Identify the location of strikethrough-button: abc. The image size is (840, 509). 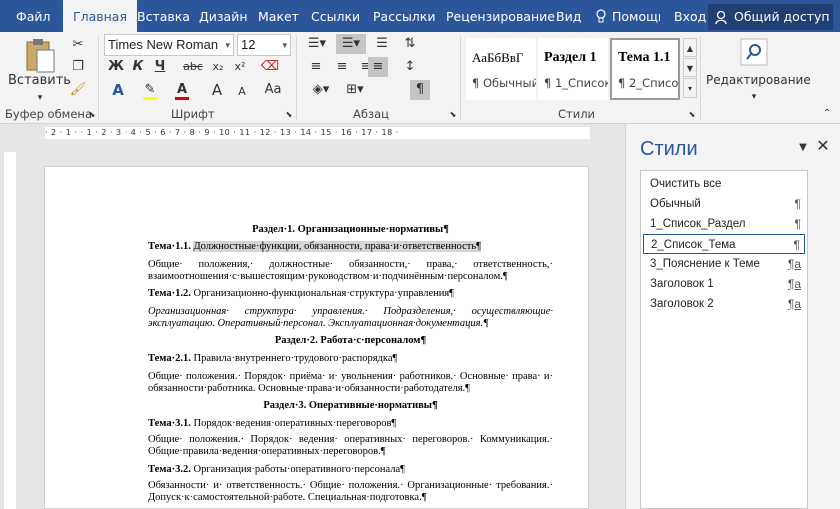
(193, 67).